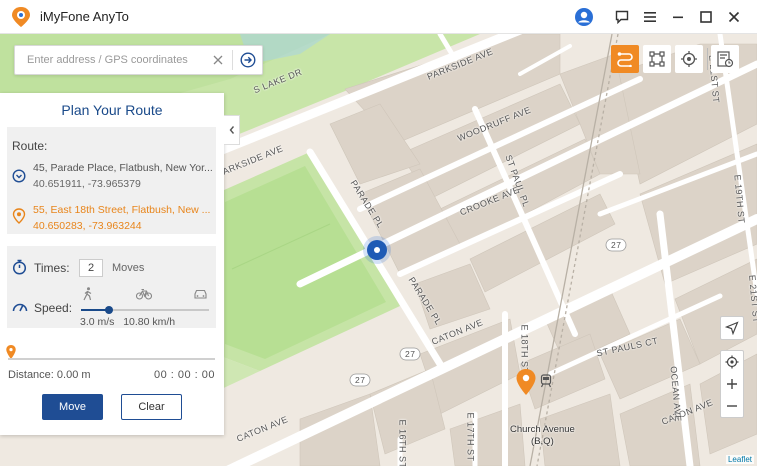 This screenshot has width=757, height=466. I want to click on navigate-direction-button, so click(732, 328).